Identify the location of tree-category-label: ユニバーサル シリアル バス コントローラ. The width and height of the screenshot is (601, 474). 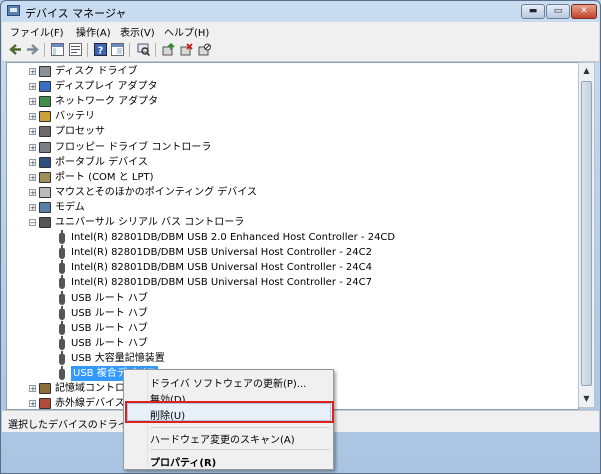
(150, 222).